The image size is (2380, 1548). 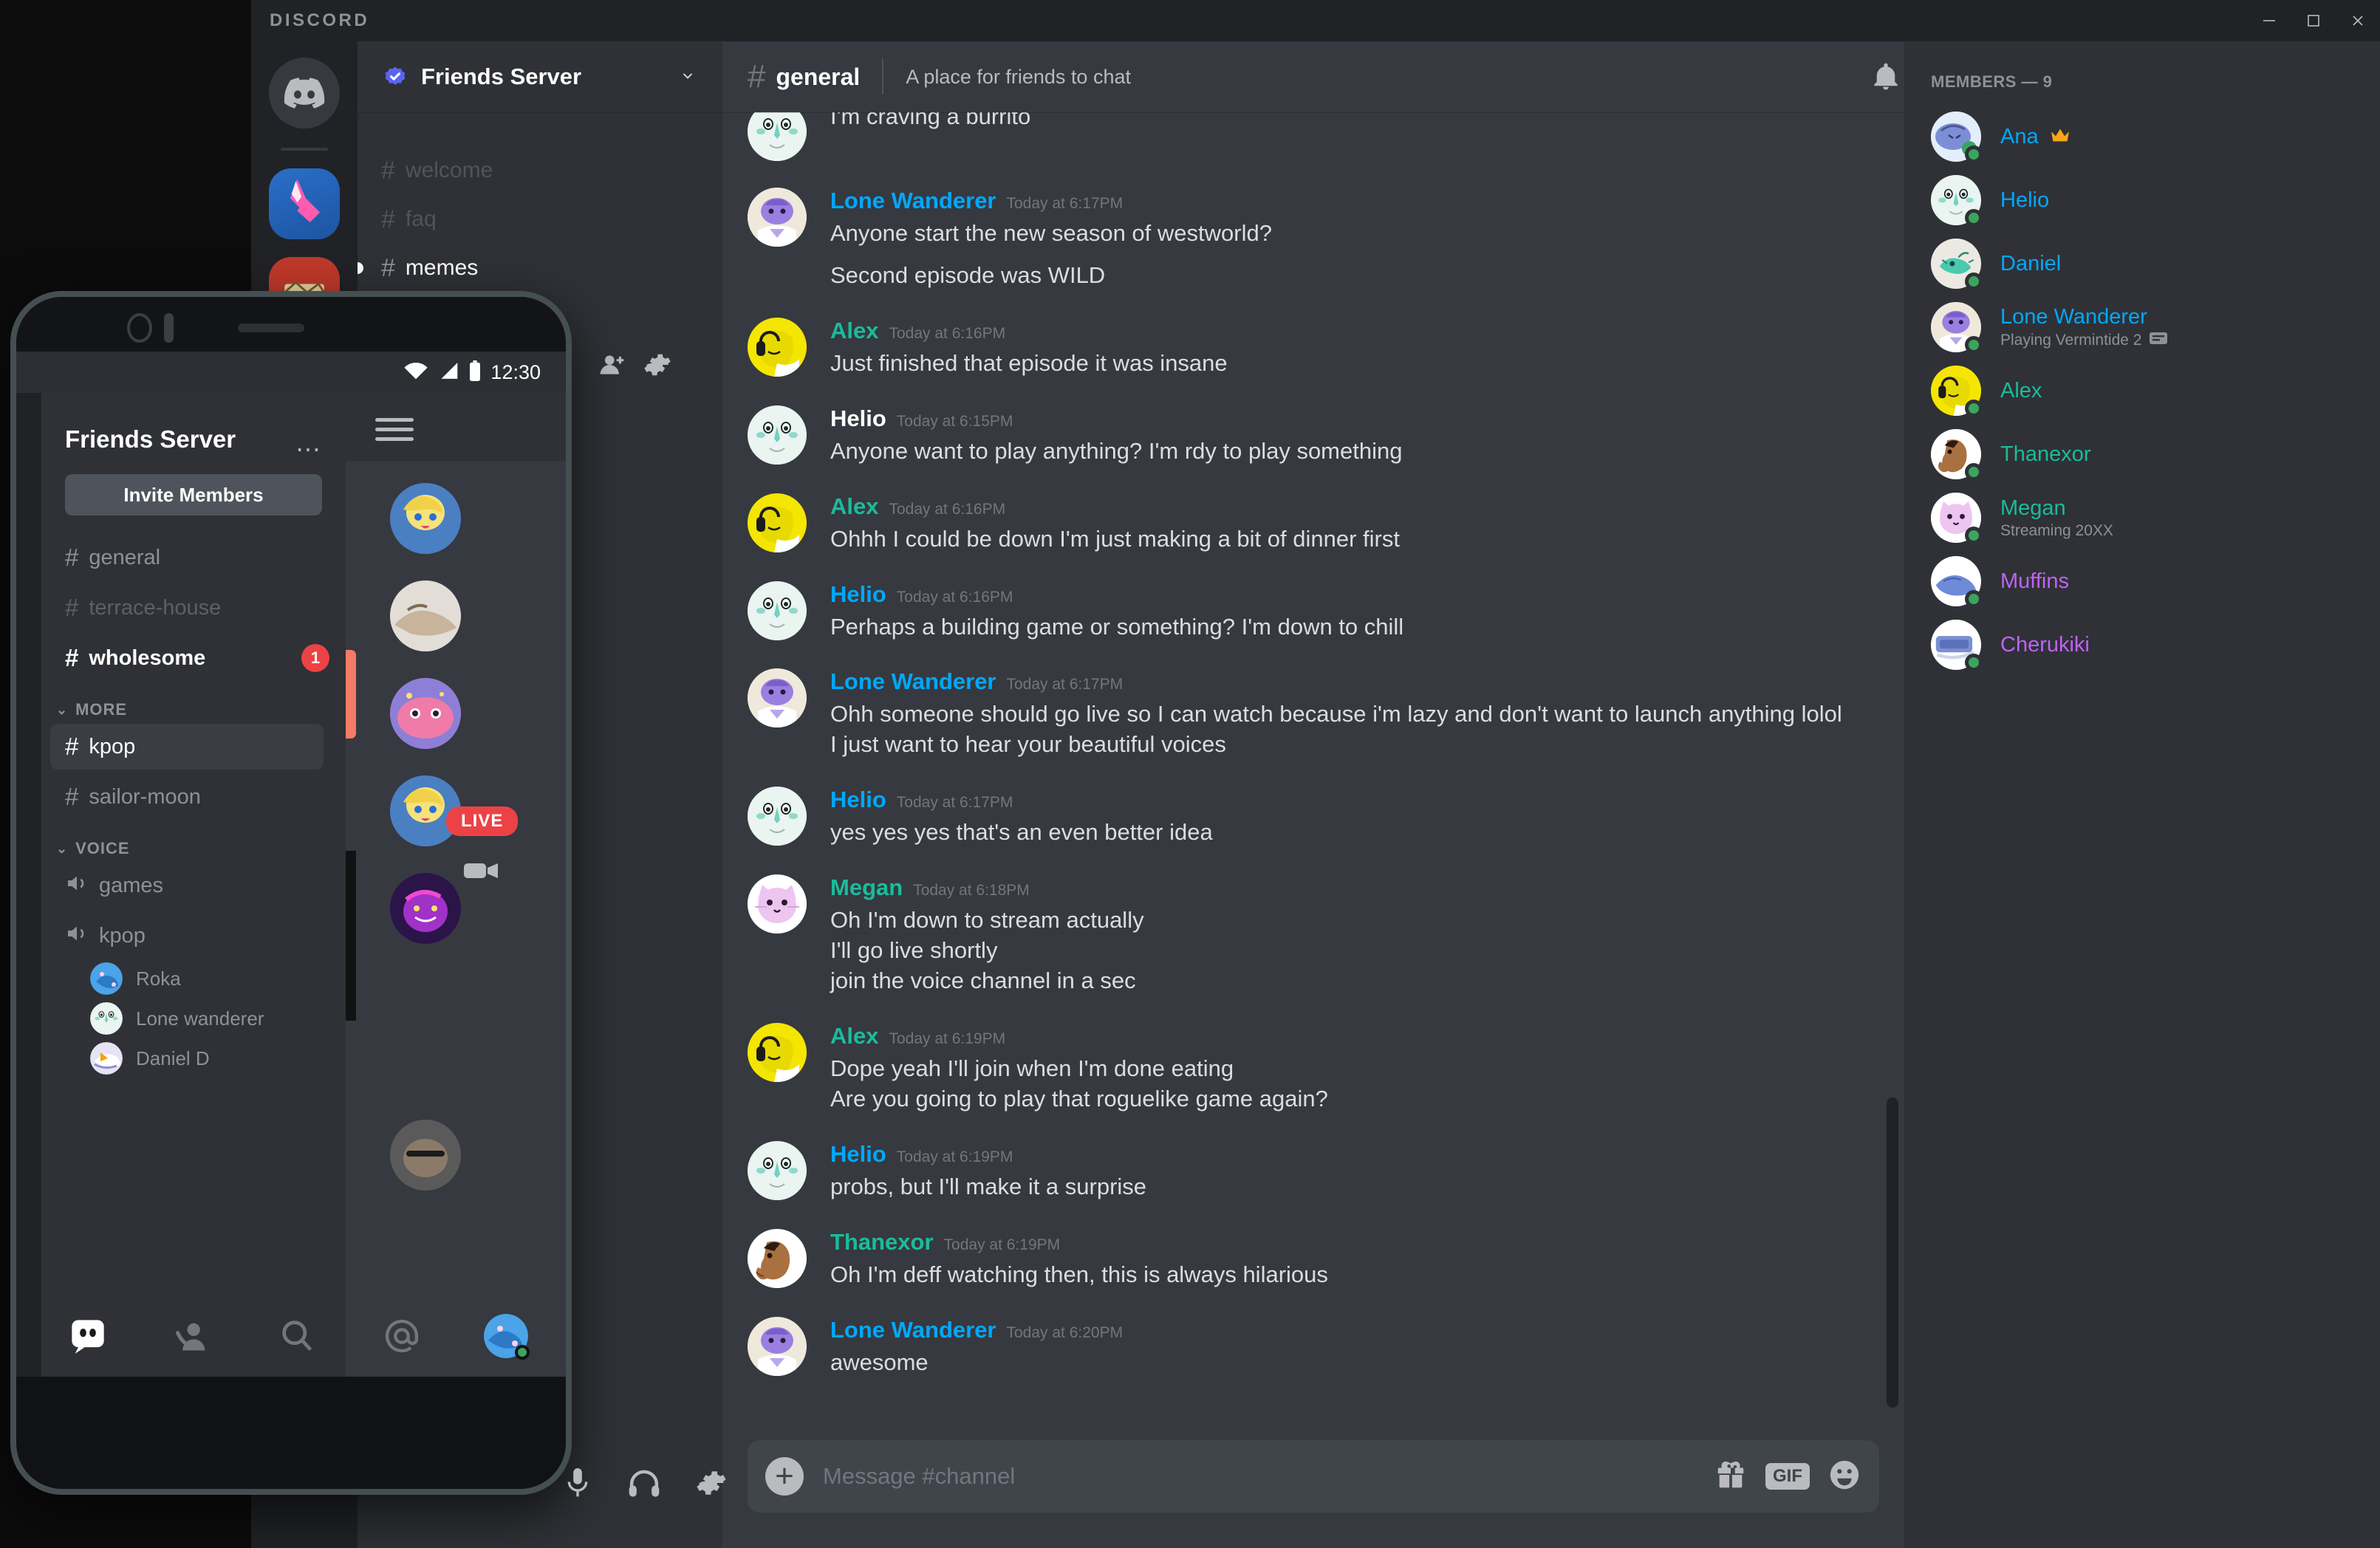 I want to click on channel-label: games, so click(x=132, y=885).